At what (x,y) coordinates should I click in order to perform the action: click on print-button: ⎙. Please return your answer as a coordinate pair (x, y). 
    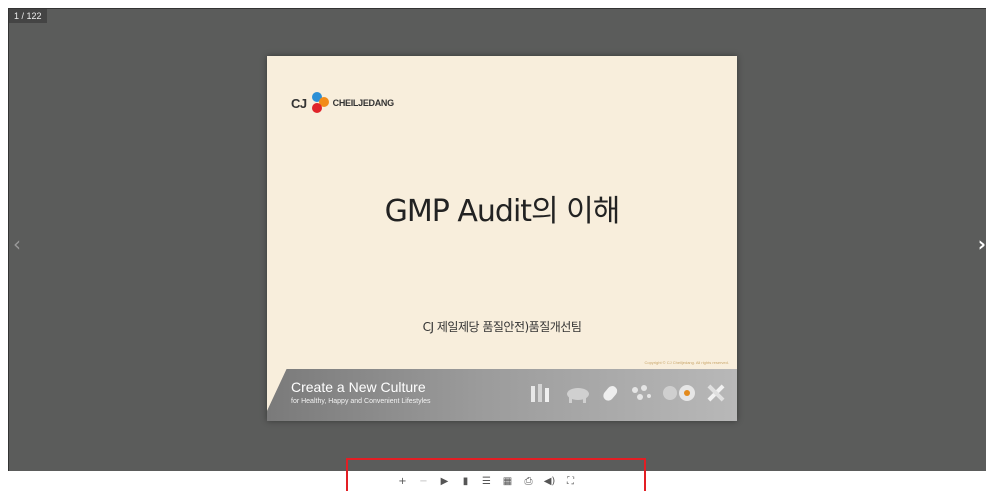
    Looking at the image, I should click on (528, 481).